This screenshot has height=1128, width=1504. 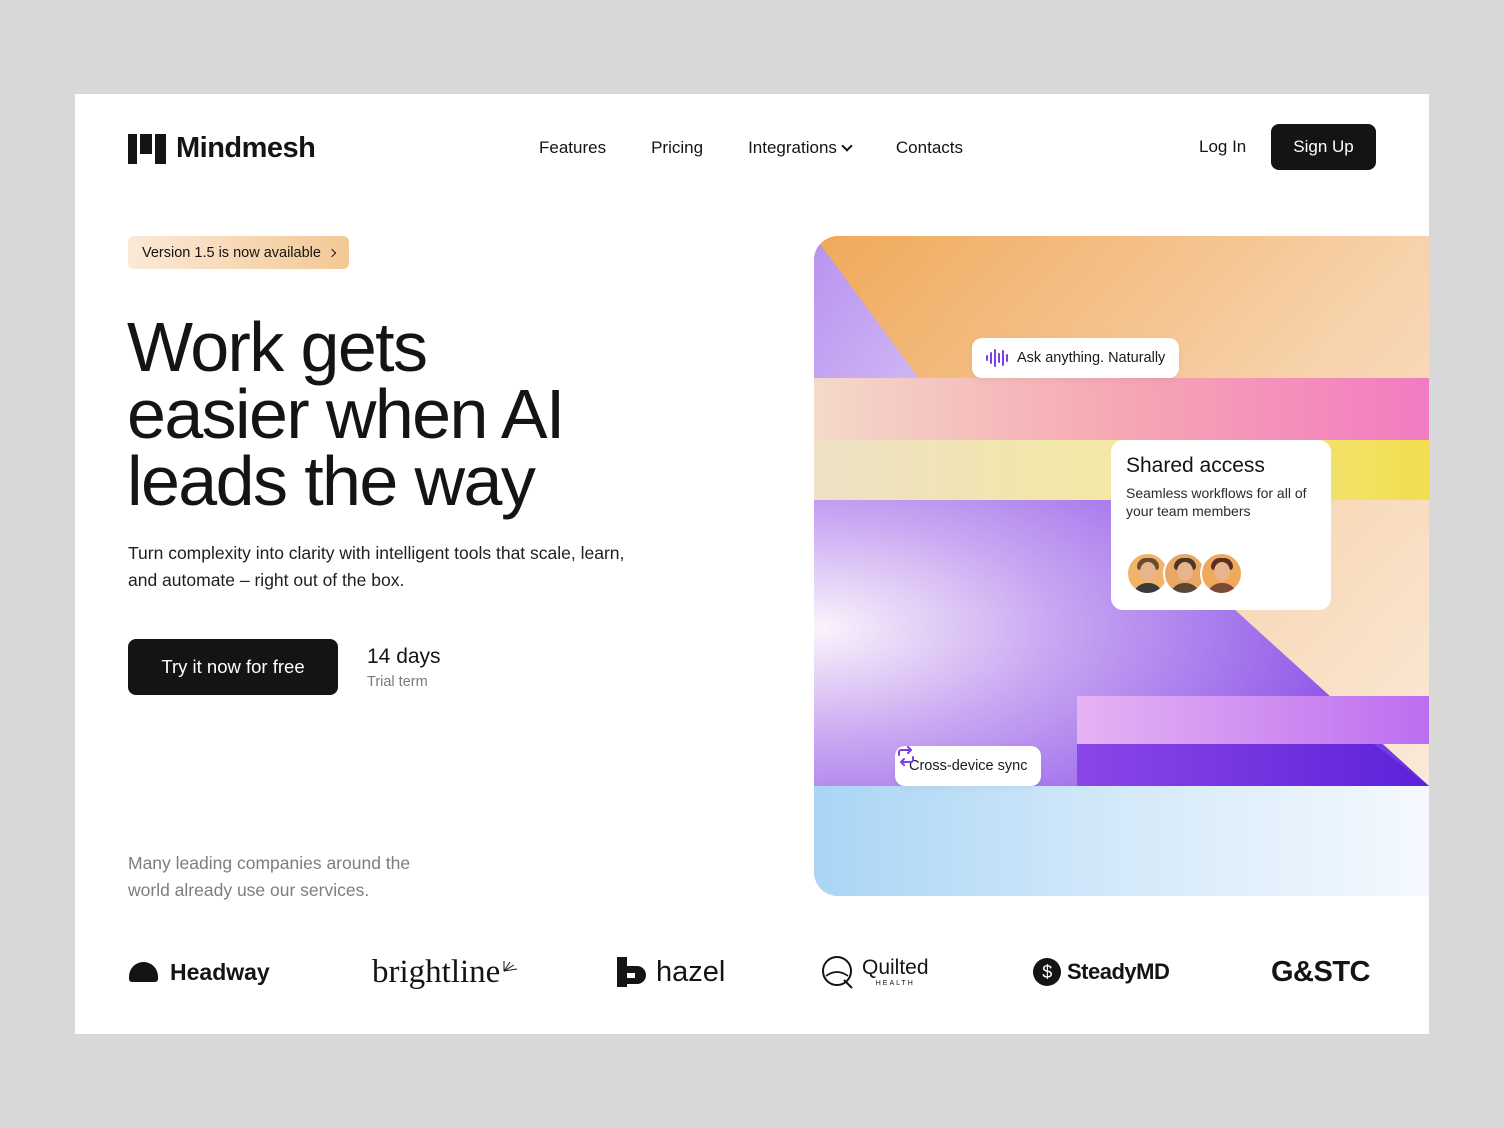 I want to click on cross-device-sync-chip: Cross-device sync, so click(x=968, y=766).